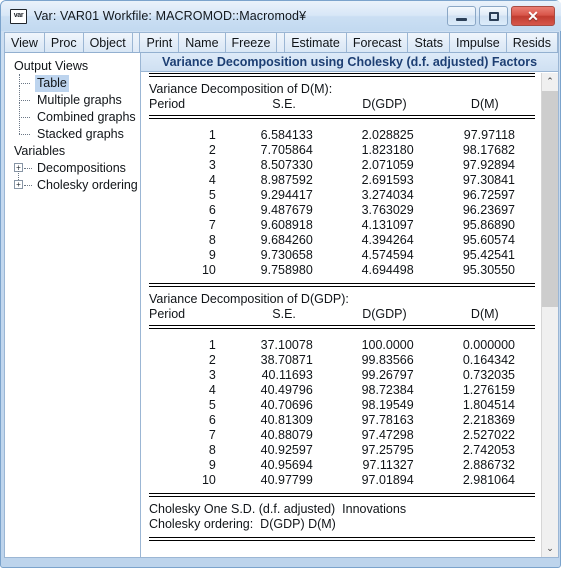 Image resolution: width=561 pixels, height=568 pixels. What do you see at coordinates (212, 195) in the screenshot?
I see `cell-period: 5` at bounding box center [212, 195].